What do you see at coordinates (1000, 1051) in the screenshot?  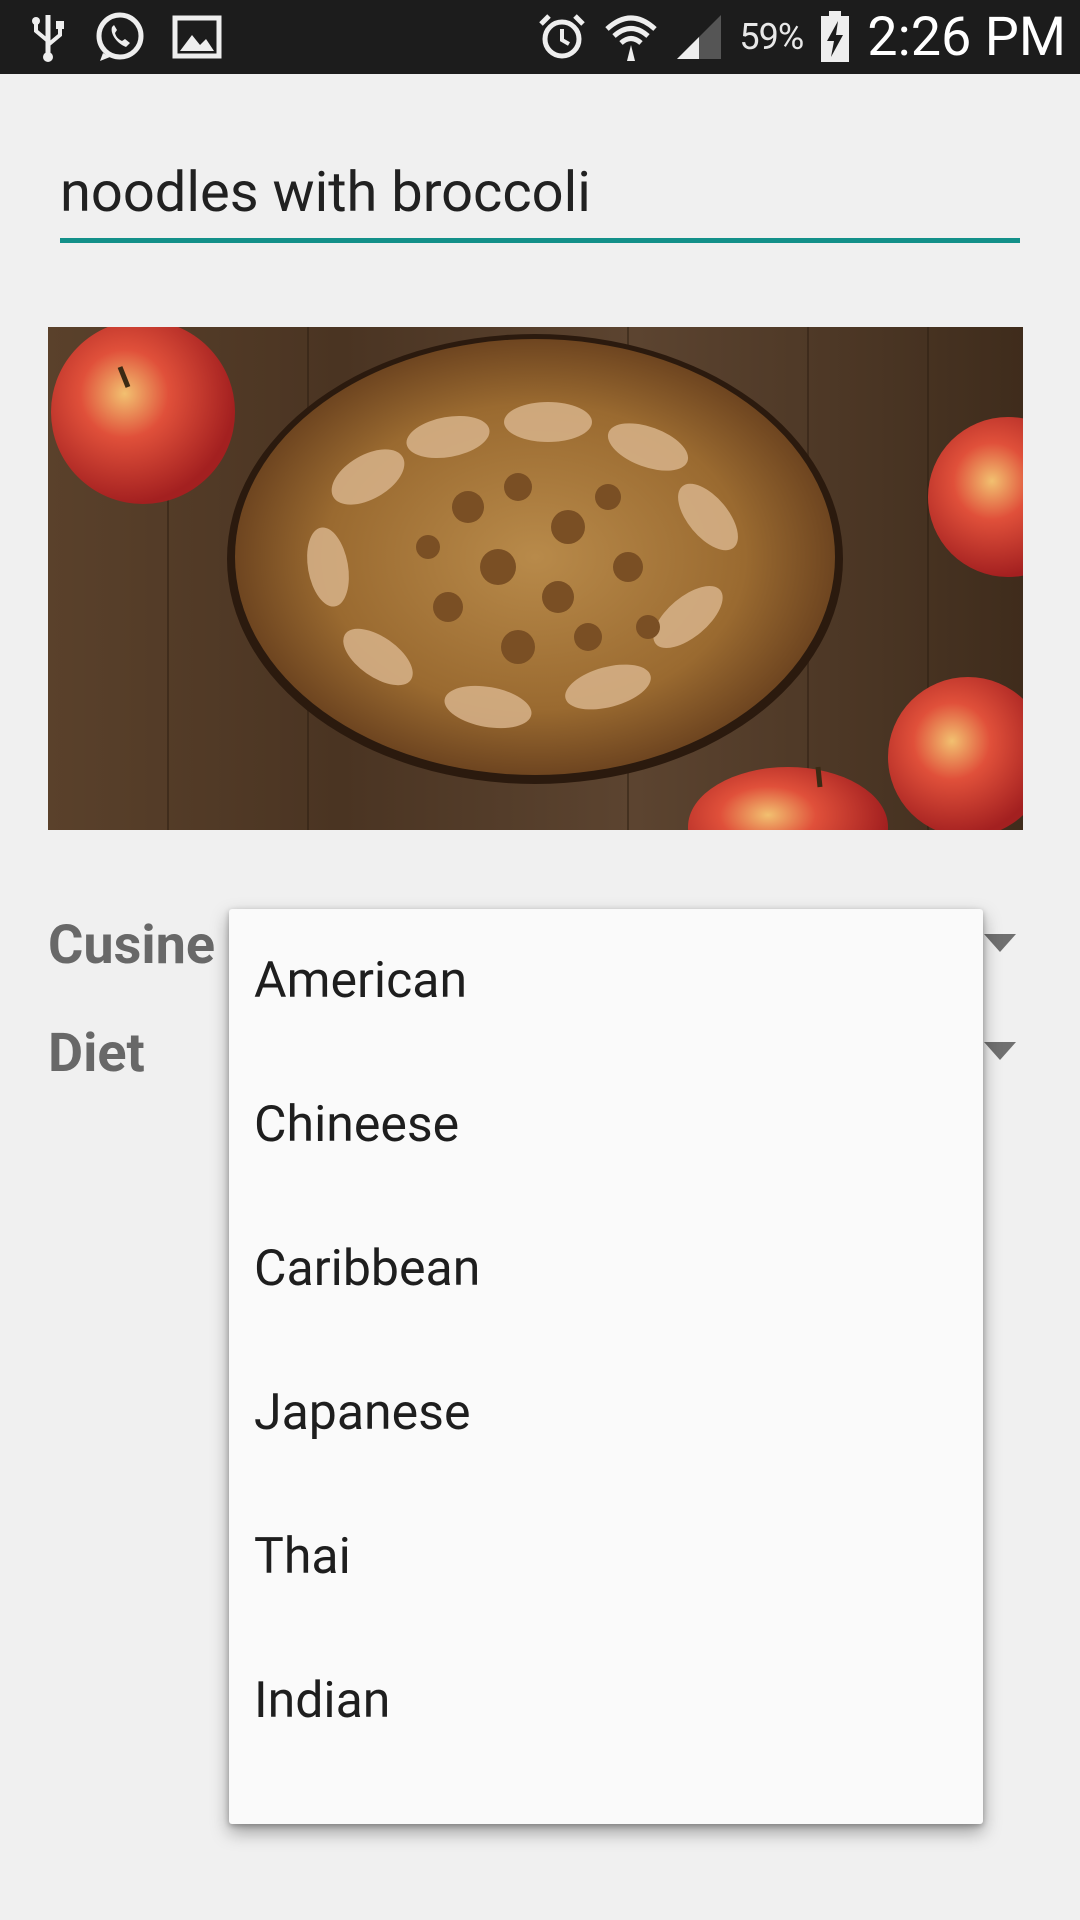 I see `diet-dropdown-arrow-icon` at bounding box center [1000, 1051].